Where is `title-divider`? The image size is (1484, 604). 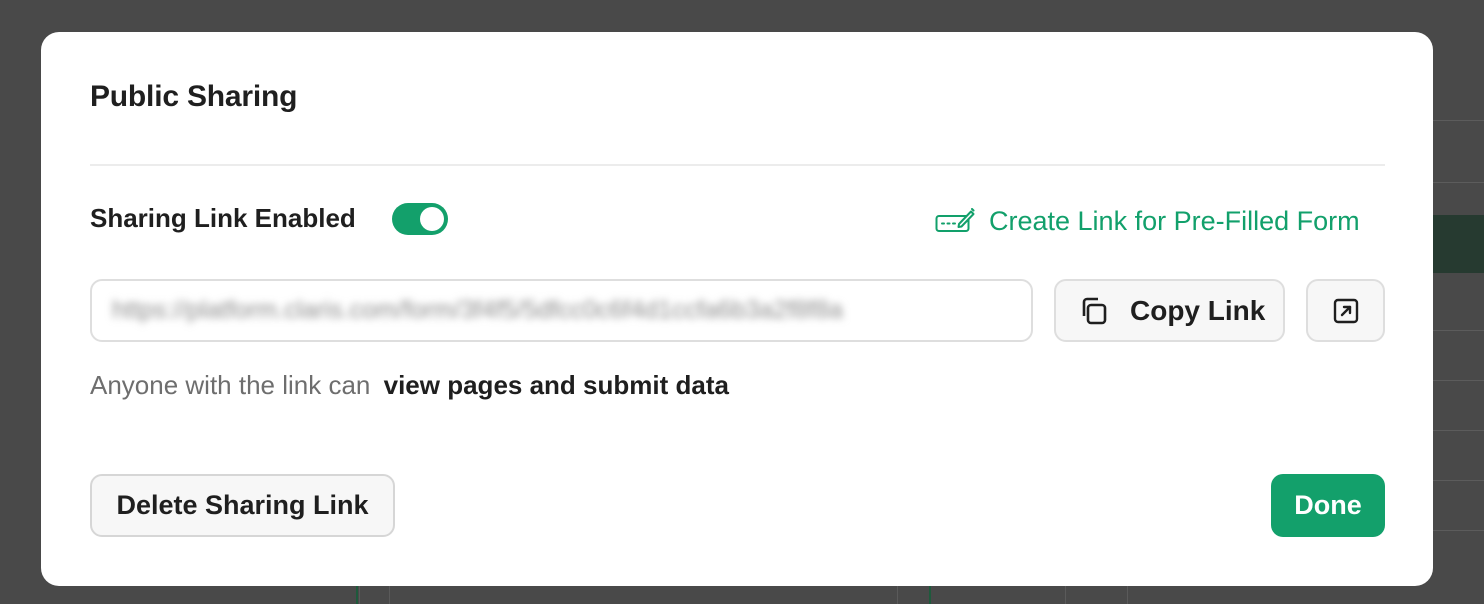 title-divider is located at coordinates (737, 165).